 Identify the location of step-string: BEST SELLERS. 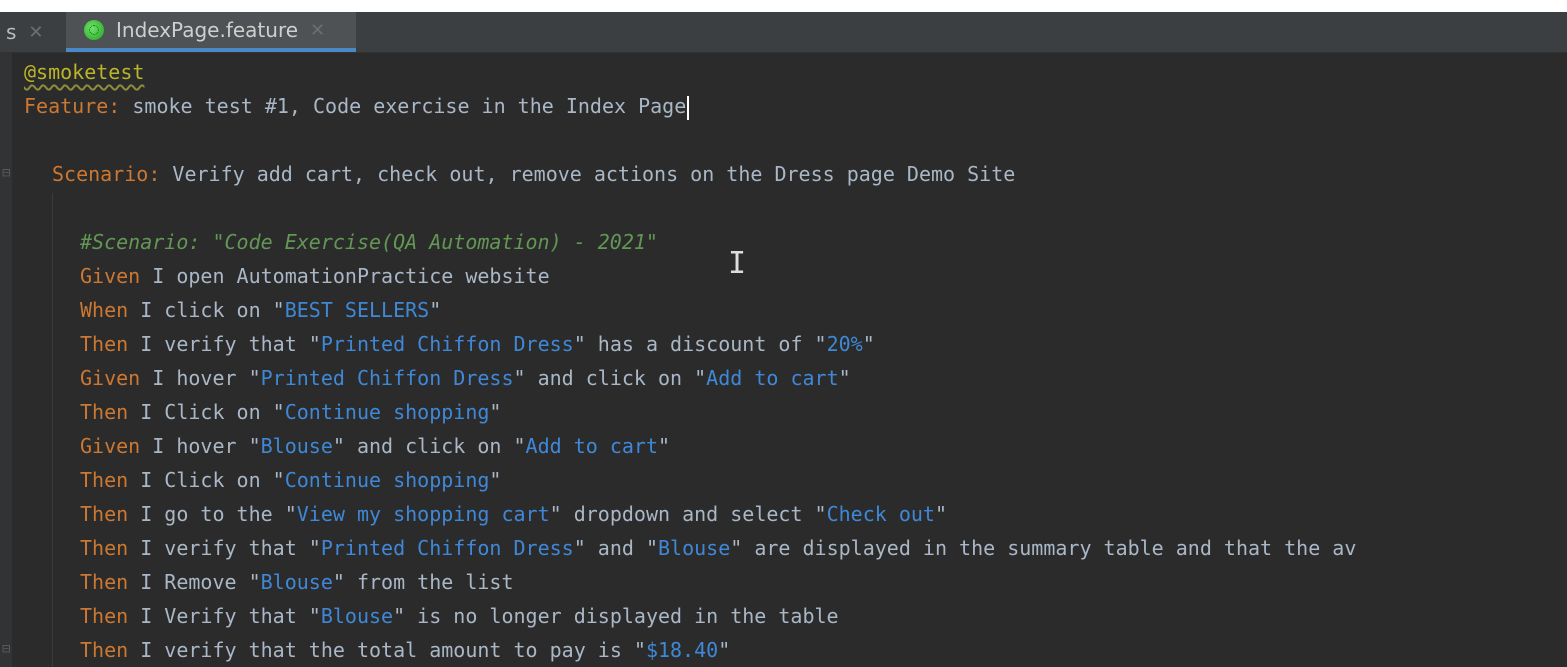
(357, 310).